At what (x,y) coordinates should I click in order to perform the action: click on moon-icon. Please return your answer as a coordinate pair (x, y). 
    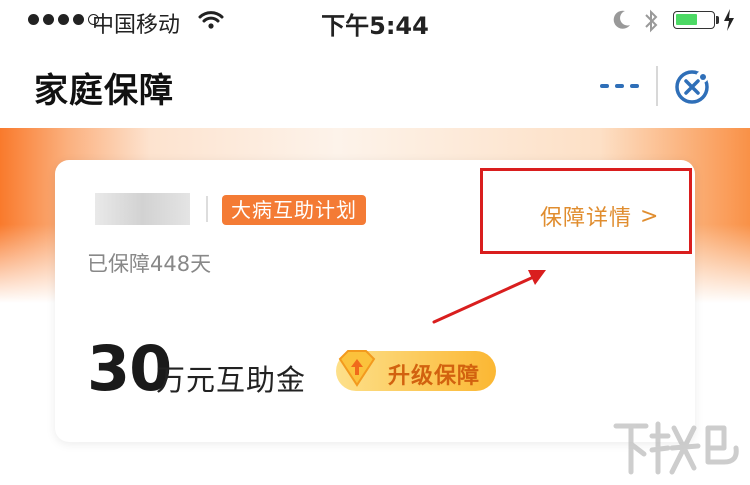
    Looking at the image, I should click on (621, 19).